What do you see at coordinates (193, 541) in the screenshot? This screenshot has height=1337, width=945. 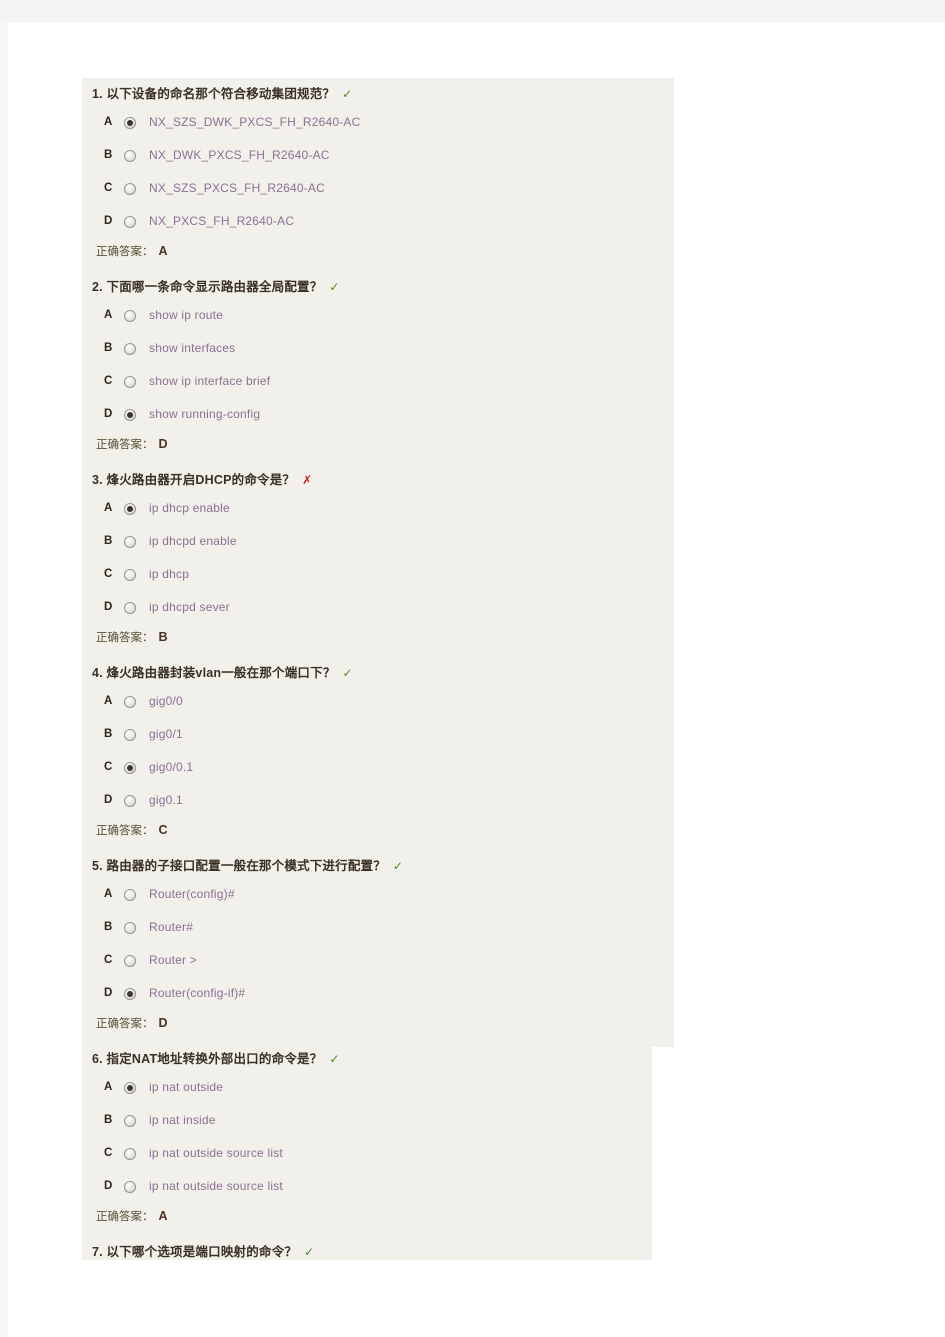 I see `option-text: ip dhcpd enable` at bounding box center [193, 541].